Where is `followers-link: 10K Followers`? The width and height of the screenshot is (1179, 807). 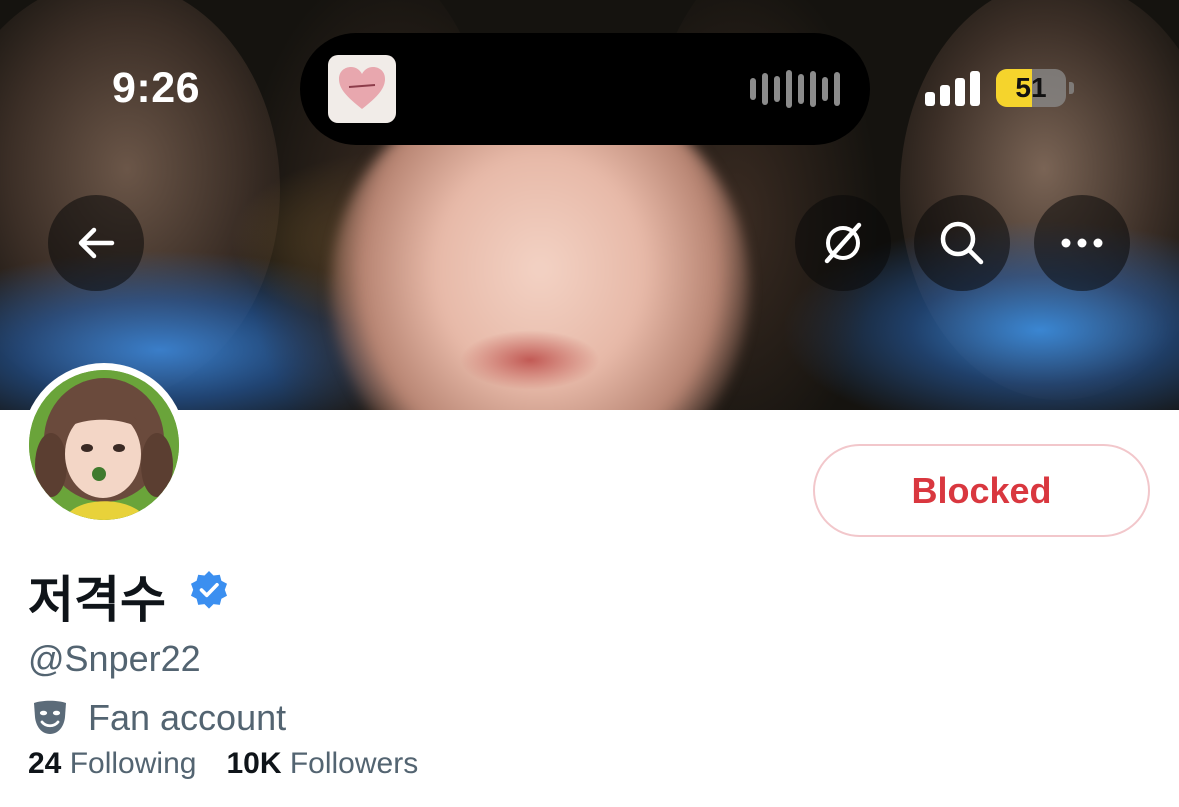 followers-link: 10K Followers is located at coordinates (322, 763).